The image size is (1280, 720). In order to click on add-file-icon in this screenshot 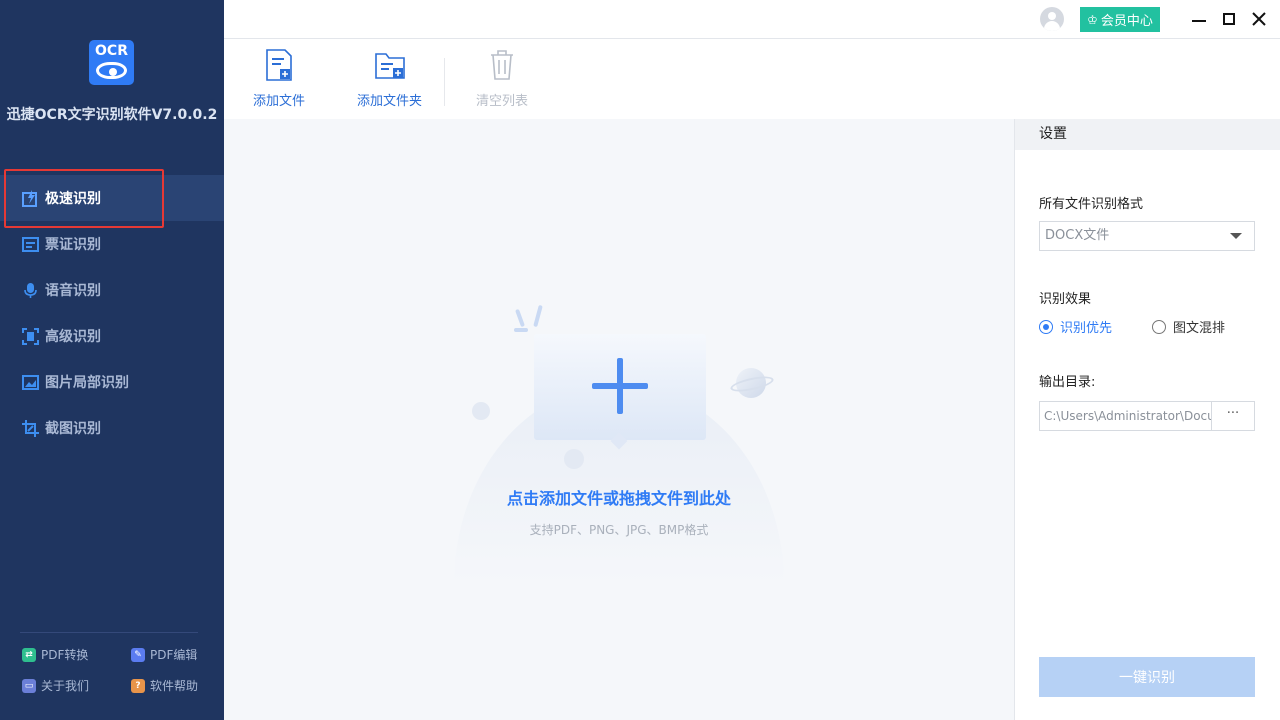, I will do `click(279, 65)`.